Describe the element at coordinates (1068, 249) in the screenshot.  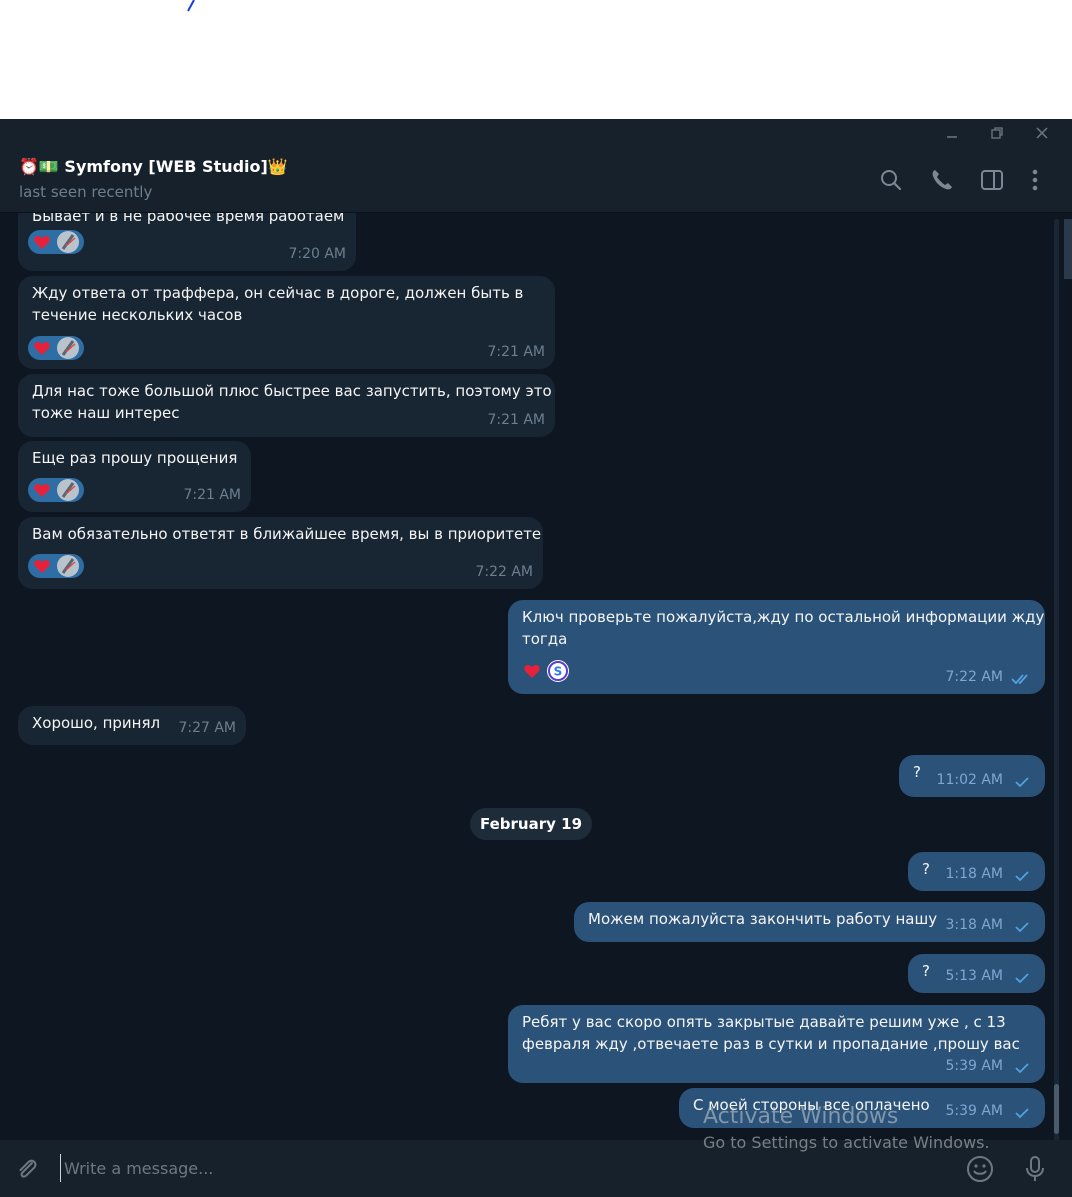
I see `window-edge` at that location.